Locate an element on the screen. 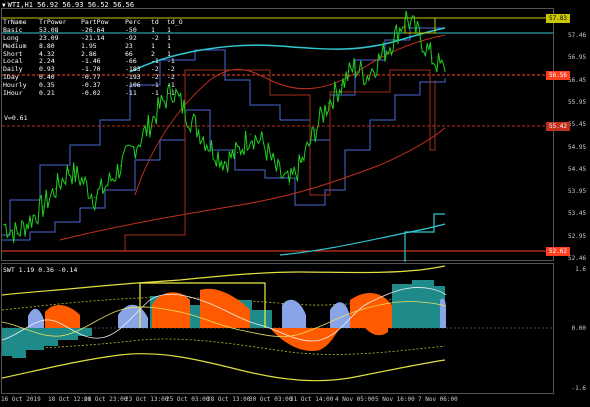  price-tag-current: 56.56 is located at coordinates (558, 75).